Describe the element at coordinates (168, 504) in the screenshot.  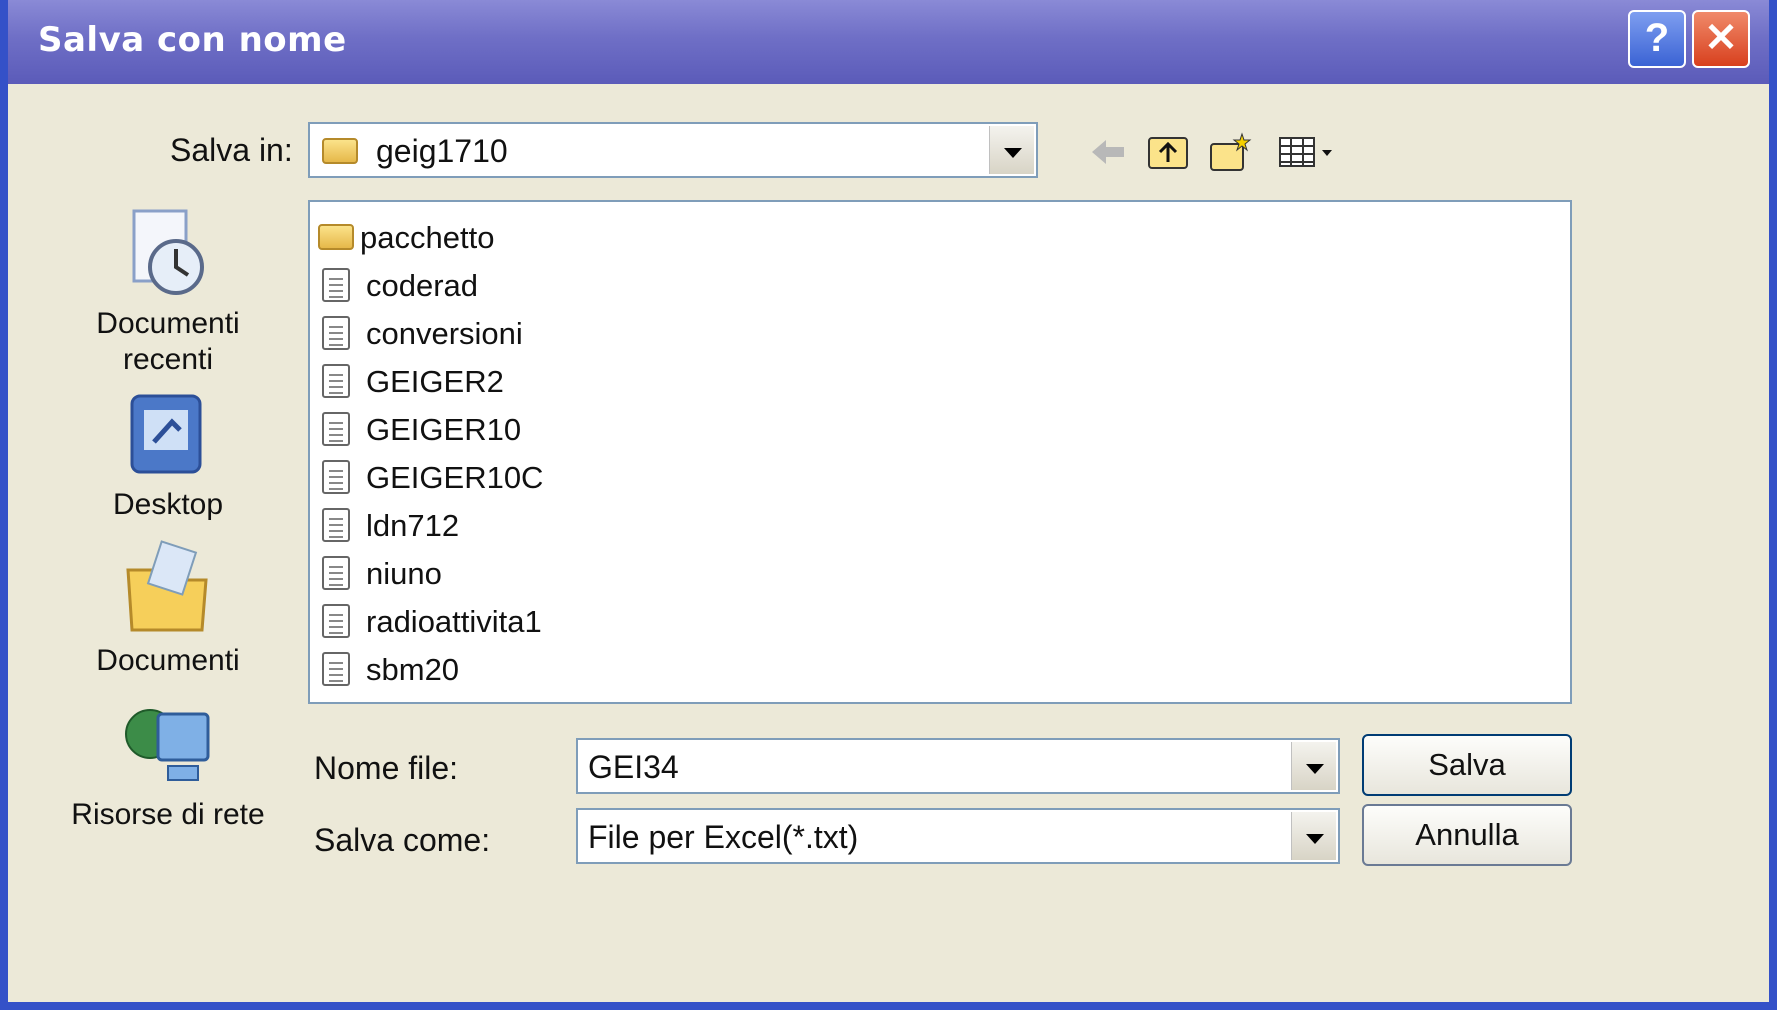
I see `place-label: Desktop` at that location.